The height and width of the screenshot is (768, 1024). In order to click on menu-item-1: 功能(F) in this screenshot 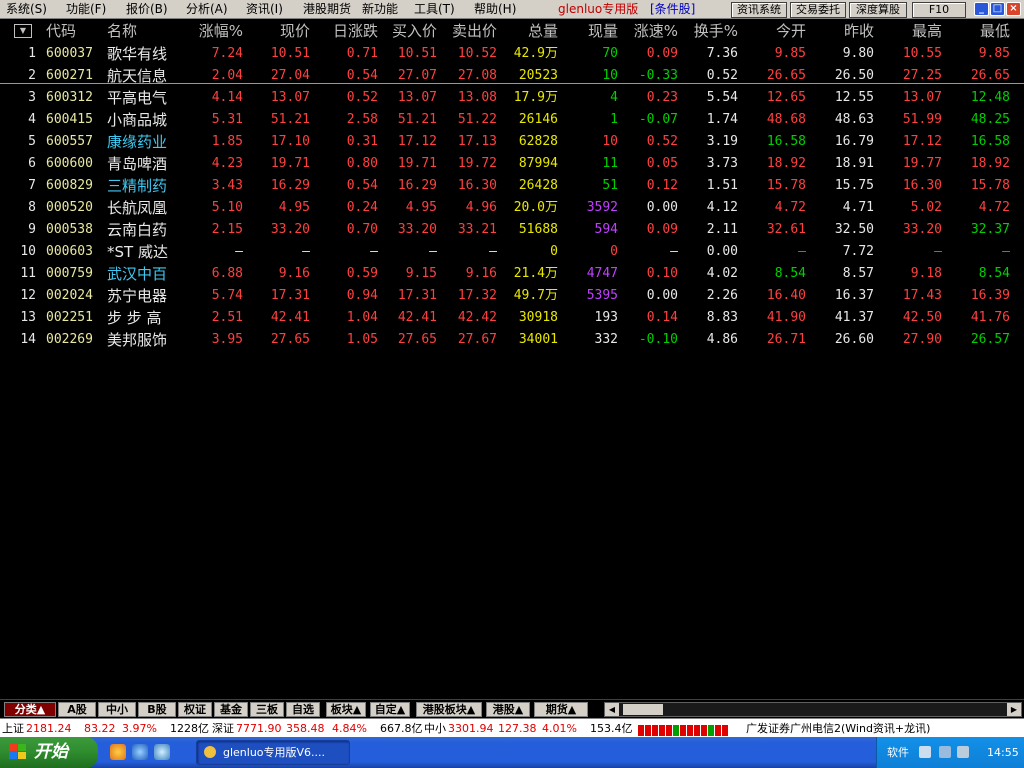, I will do `click(86, 9)`.